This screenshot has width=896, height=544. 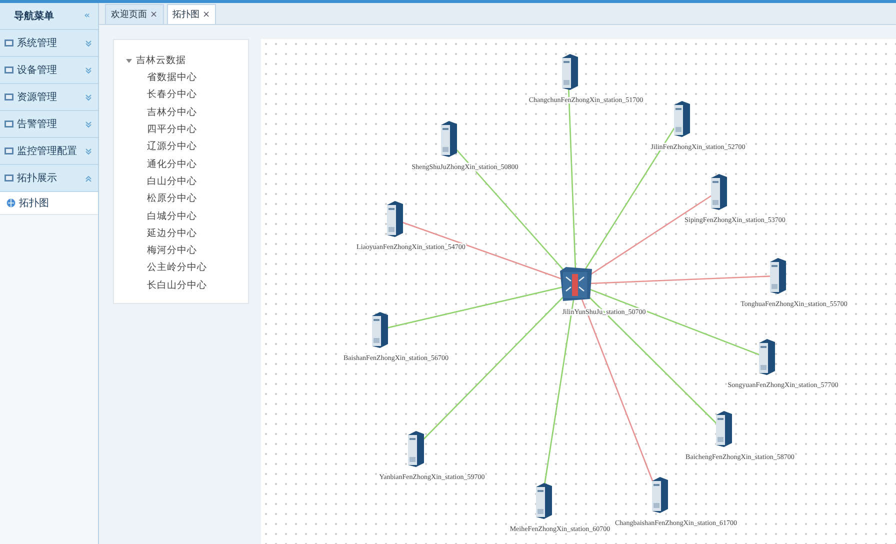 I want to click on tree-node: 省数据中心, so click(x=187, y=77).